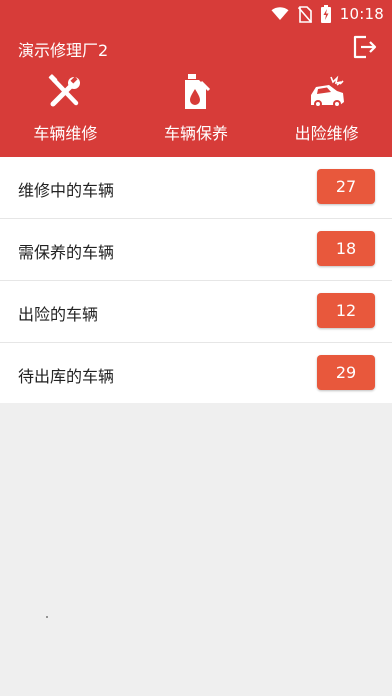  I want to click on status-icons: 10:18, so click(327, 14).